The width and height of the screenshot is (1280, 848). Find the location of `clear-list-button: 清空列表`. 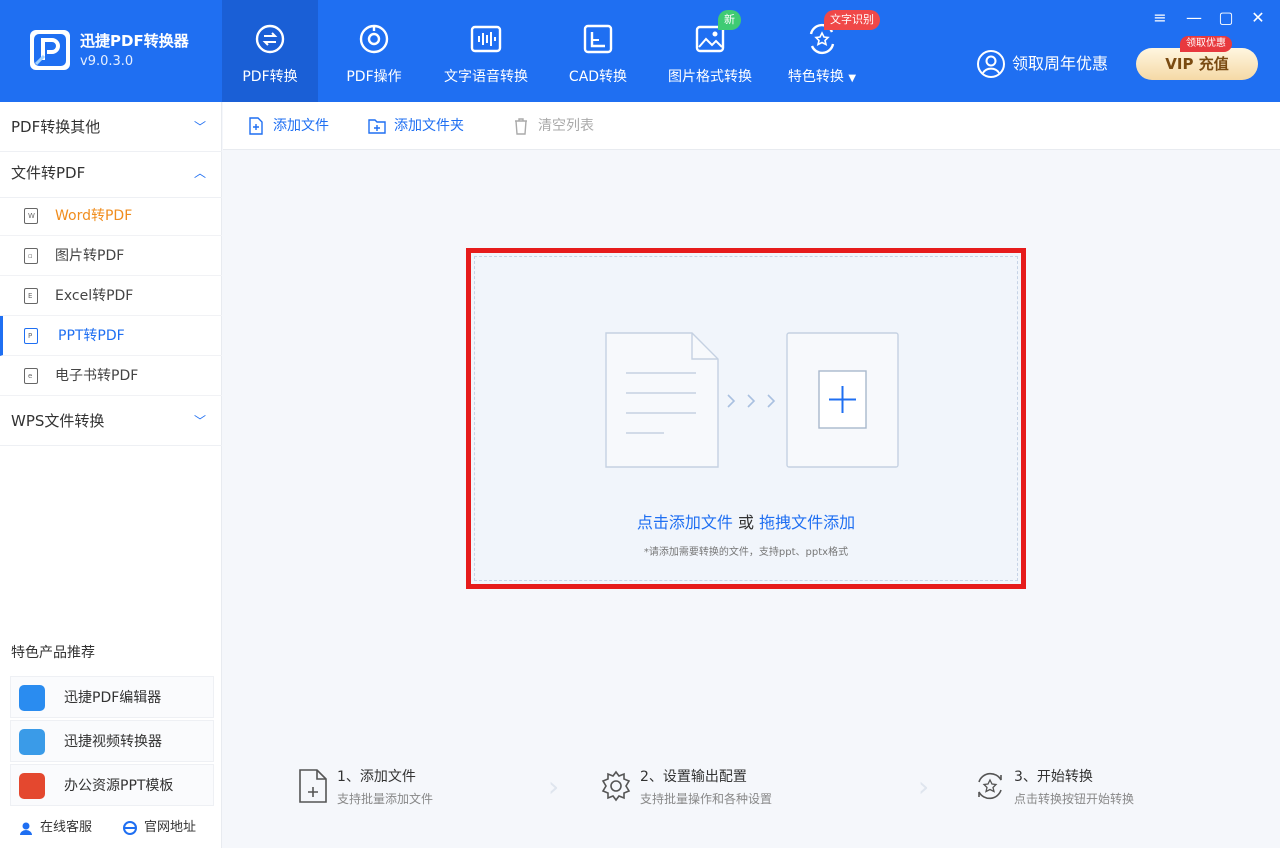

clear-list-button: 清空列表 is located at coordinates (553, 126).